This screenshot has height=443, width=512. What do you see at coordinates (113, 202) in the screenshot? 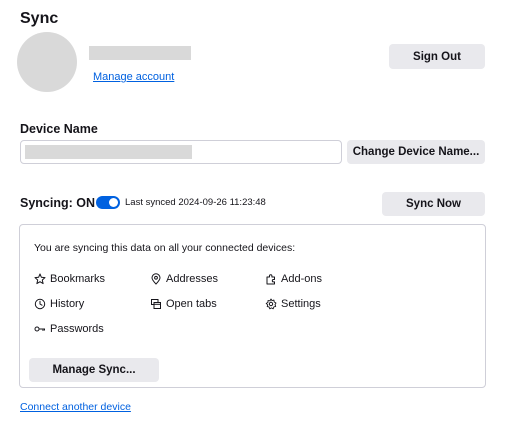
I see `toggle-knob` at bounding box center [113, 202].